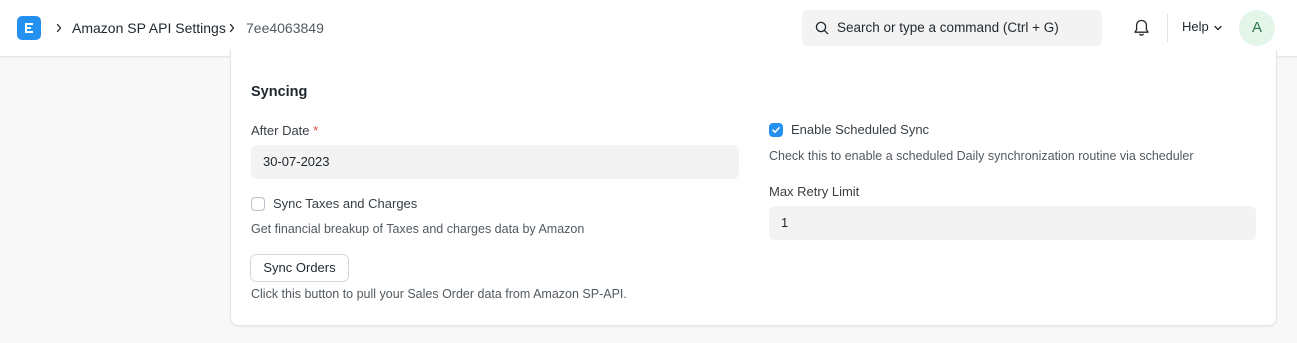  I want to click on bell-icon, so click(1141, 28).